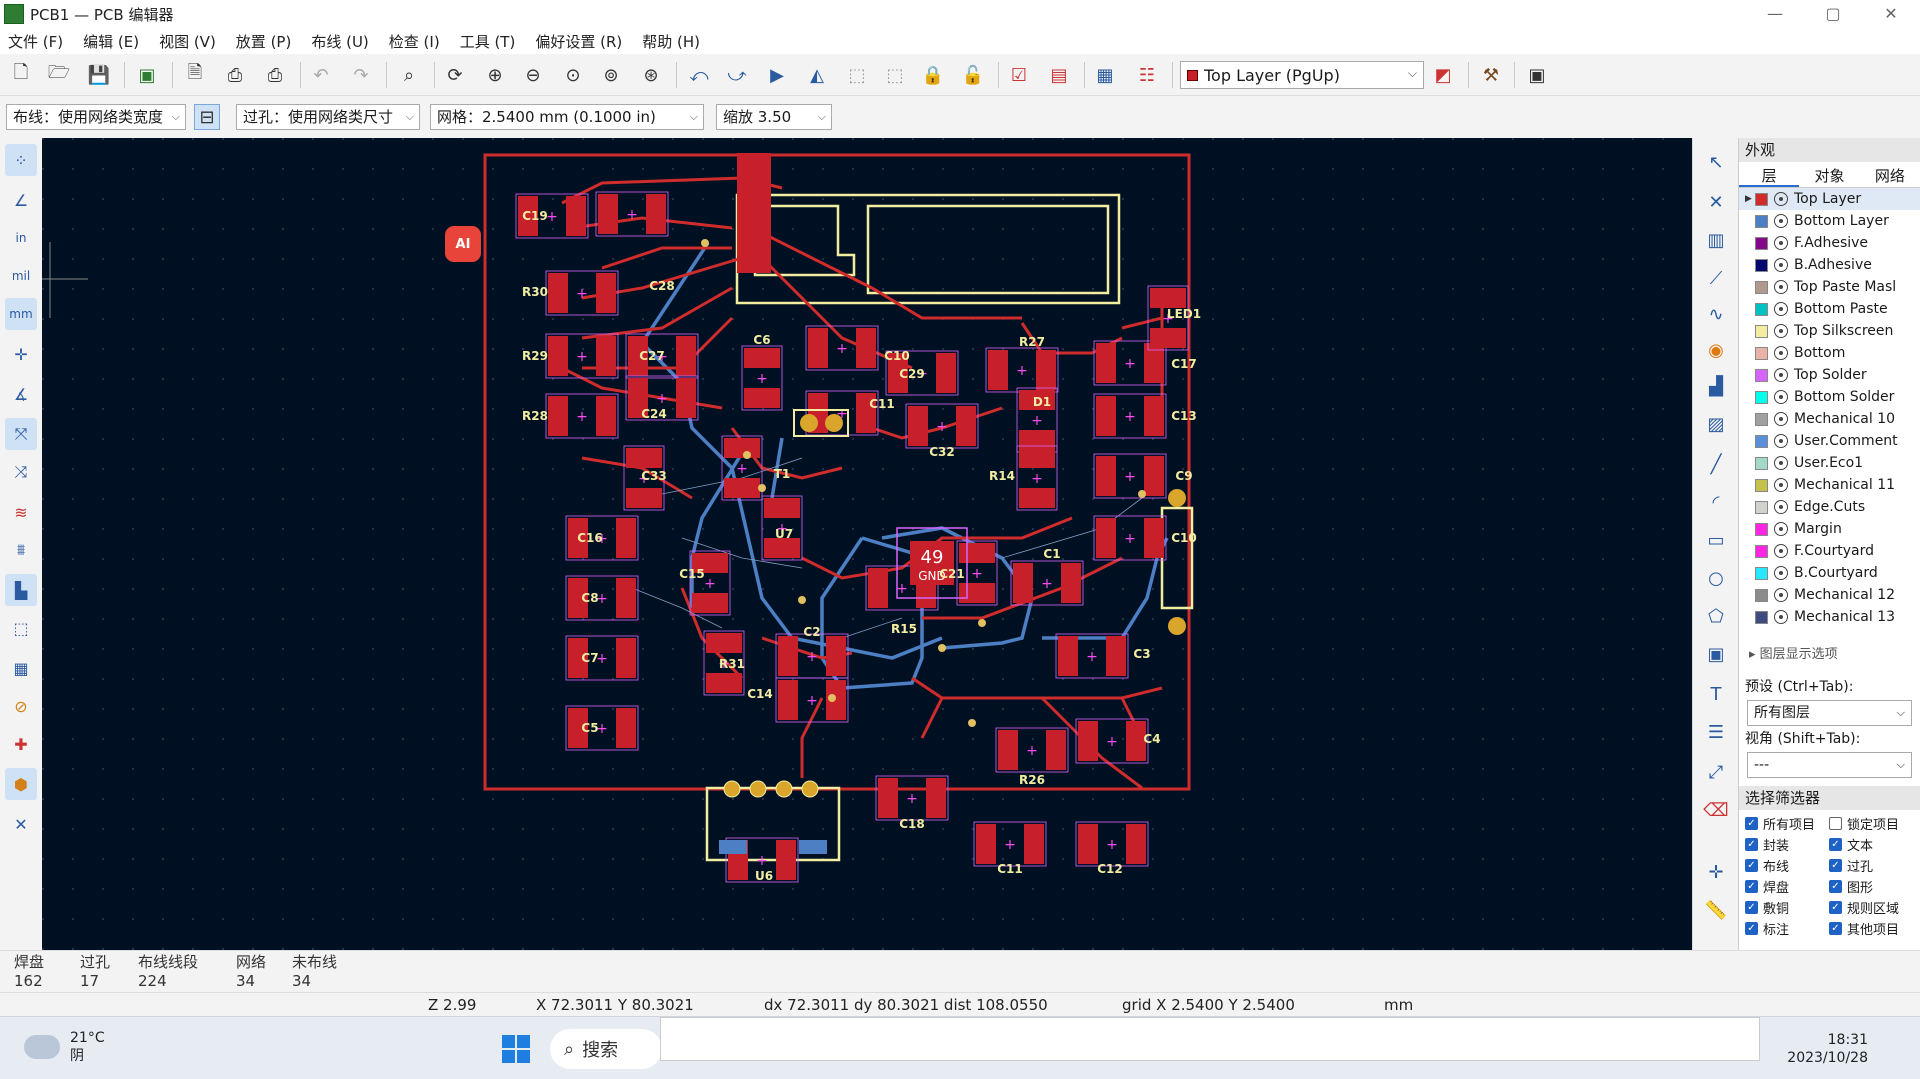  I want to click on zoom-selection-icon: ⊛, so click(651, 75).